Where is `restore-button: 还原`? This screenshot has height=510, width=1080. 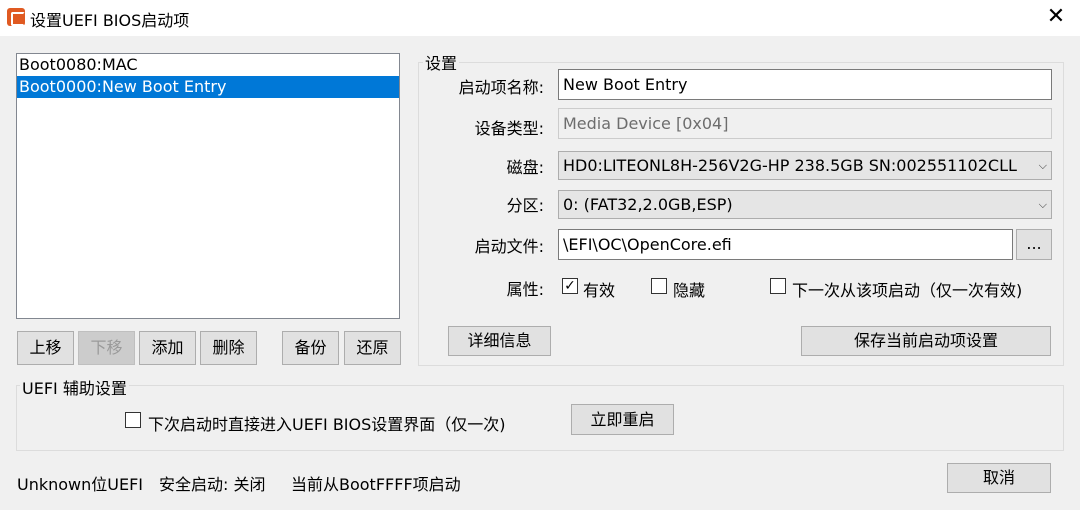
restore-button: 还原 is located at coordinates (372, 348).